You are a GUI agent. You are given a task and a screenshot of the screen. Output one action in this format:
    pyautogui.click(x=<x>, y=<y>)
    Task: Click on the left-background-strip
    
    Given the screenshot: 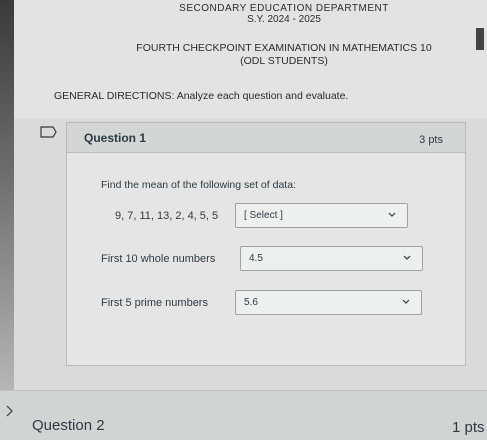 What is the action you would take?
    pyautogui.click(x=7, y=220)
    